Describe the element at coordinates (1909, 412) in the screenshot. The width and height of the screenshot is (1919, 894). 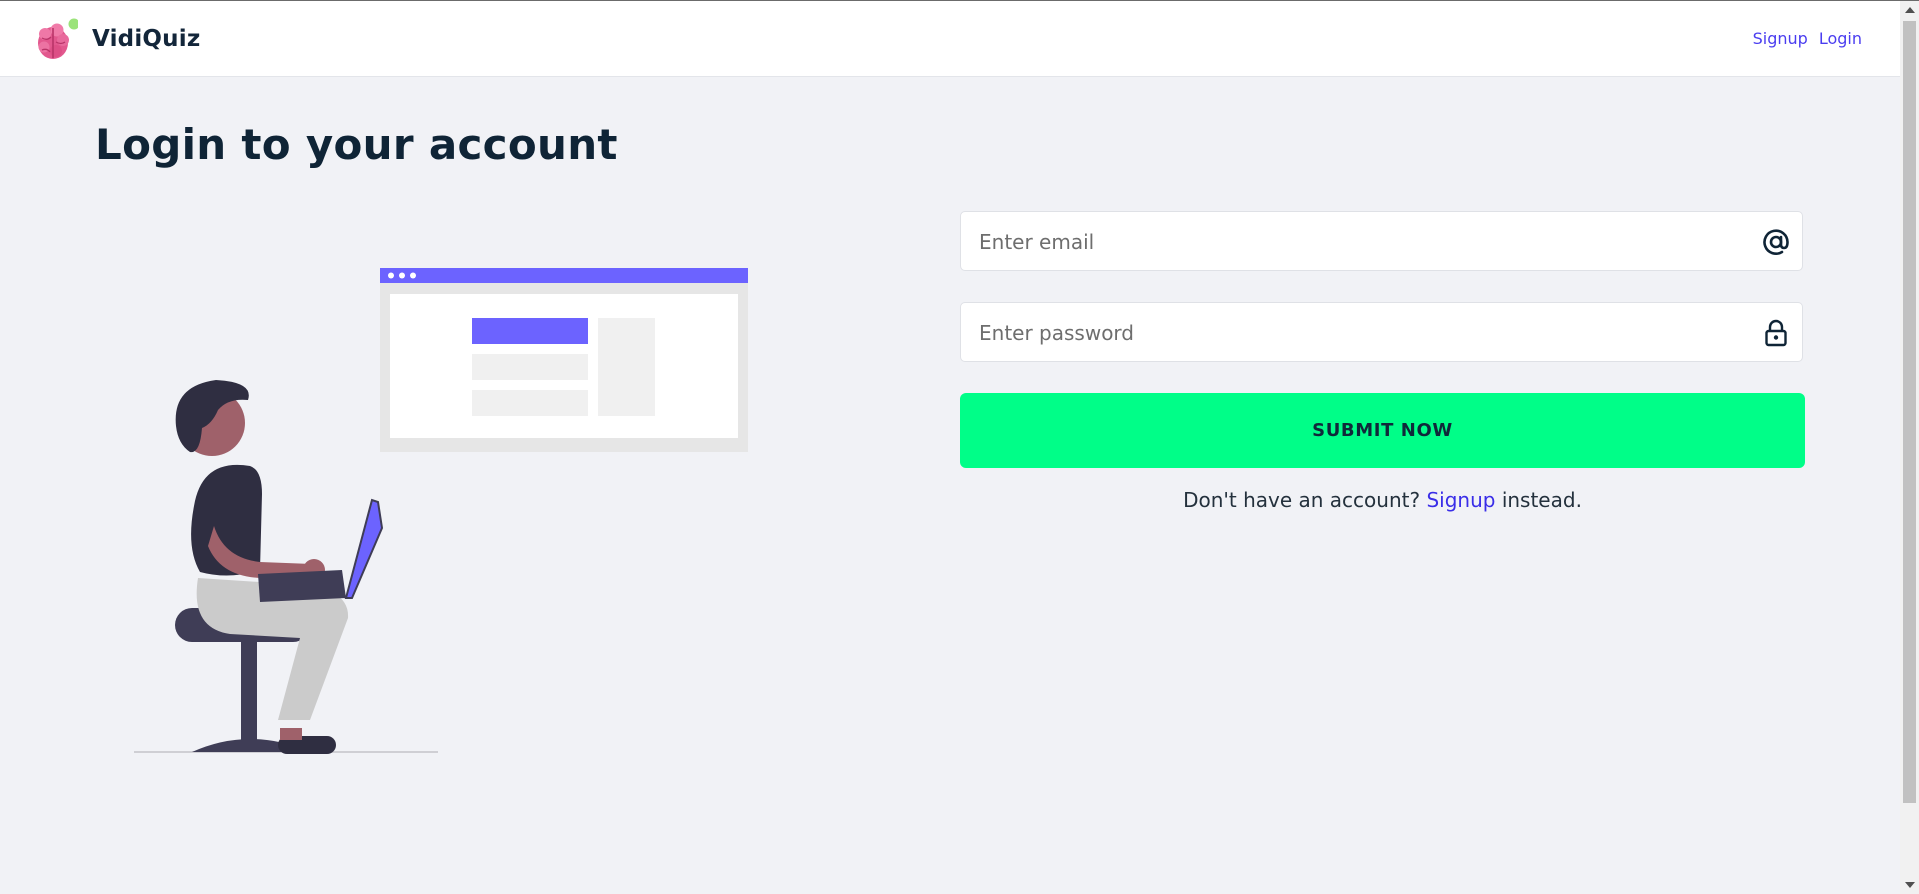
I see `scrollbar-thumb` at that location.